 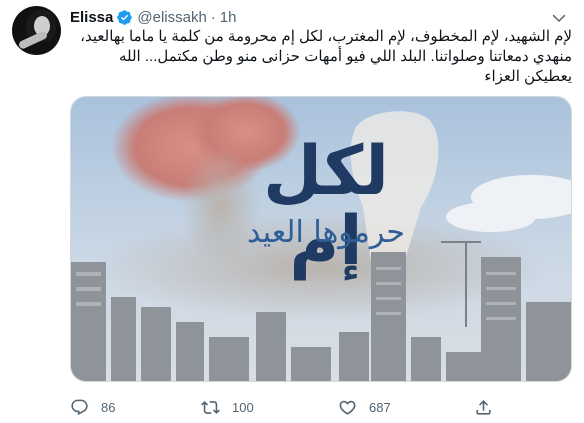 I want to click on avatar, so click(x=36, y=30).